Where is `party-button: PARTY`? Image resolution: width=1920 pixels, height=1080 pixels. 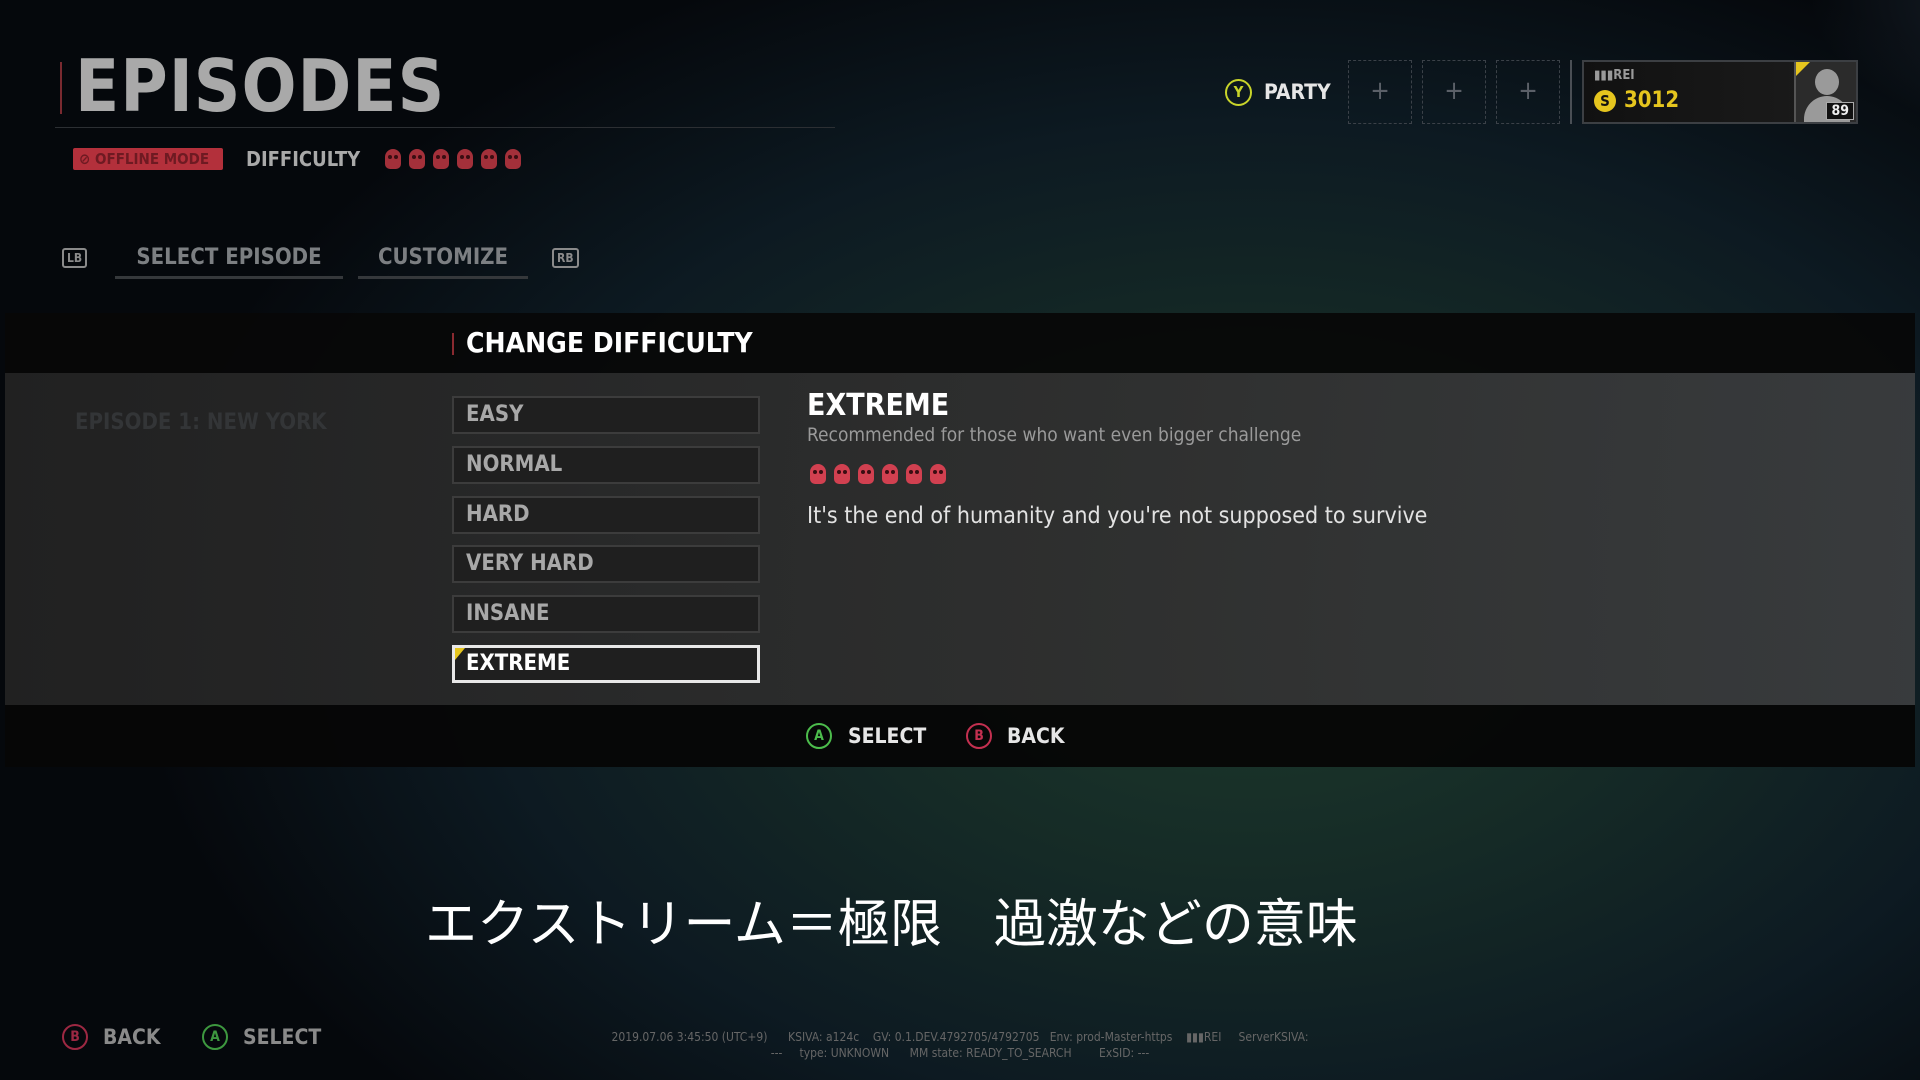
party-button: PARTY is located at coordinates (1297, 92).